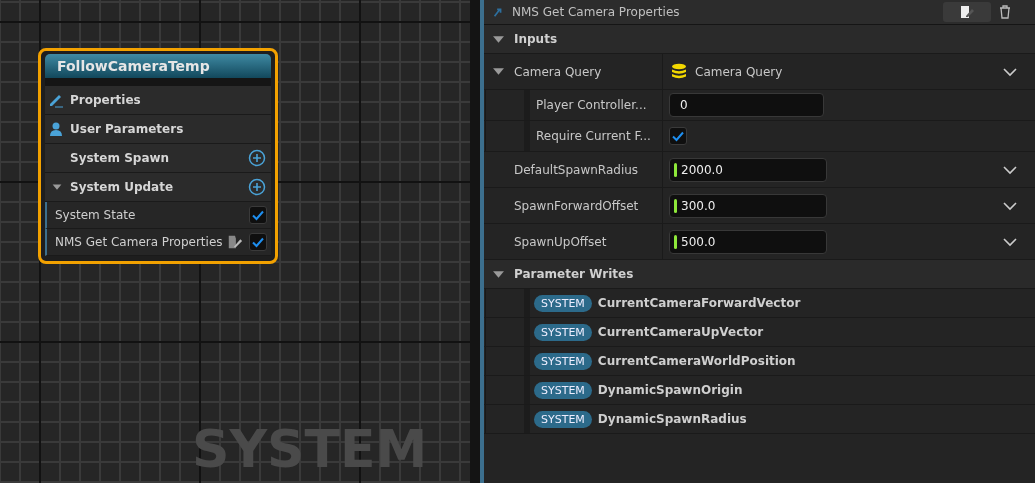 The width and height of the screenshot is (1035, 483). I want to click on section-label: User Parameters, so click(168, 129).